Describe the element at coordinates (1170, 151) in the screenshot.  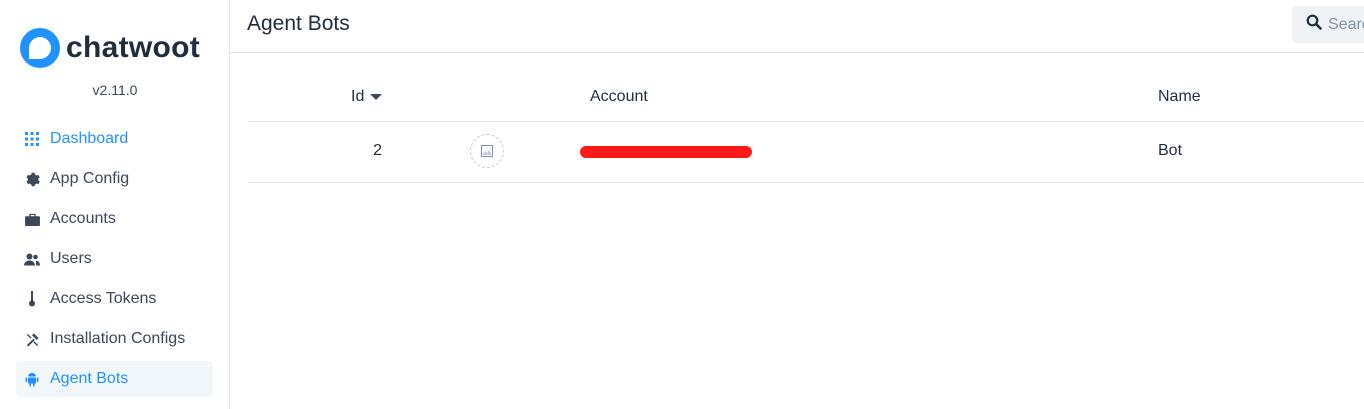
I see `cell-name: Bot` at that location.